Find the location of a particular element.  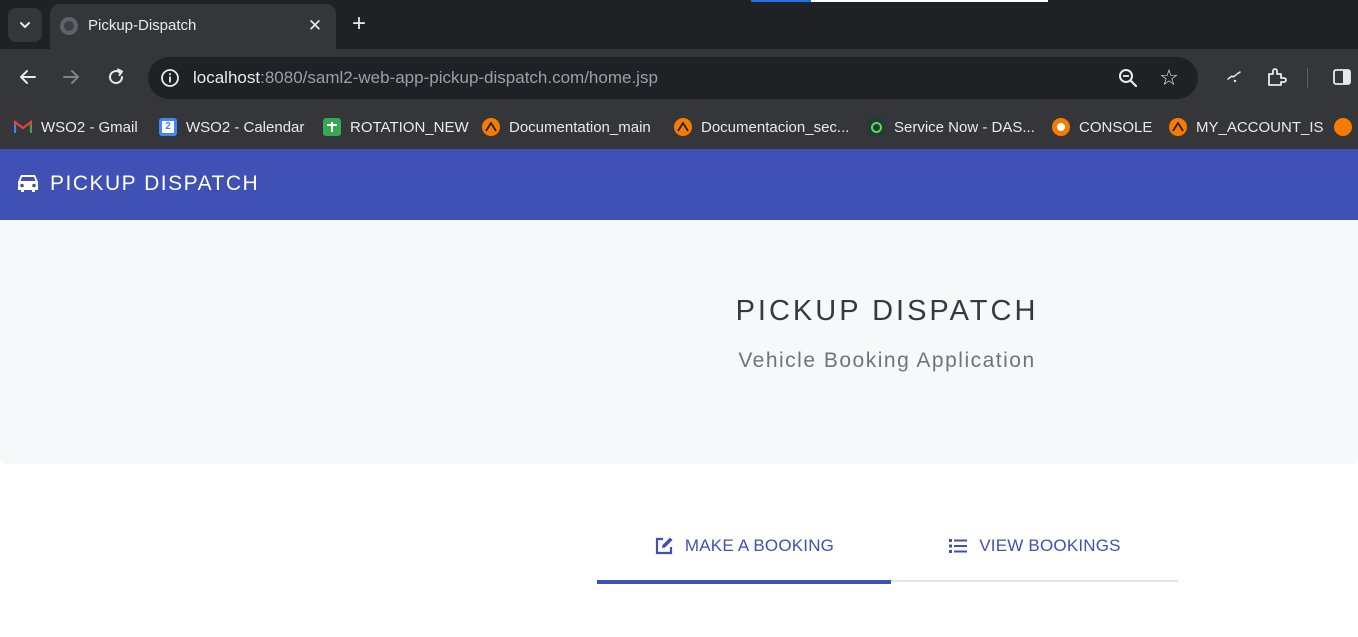

servicenow-icon is located at coordinates (876, 127).